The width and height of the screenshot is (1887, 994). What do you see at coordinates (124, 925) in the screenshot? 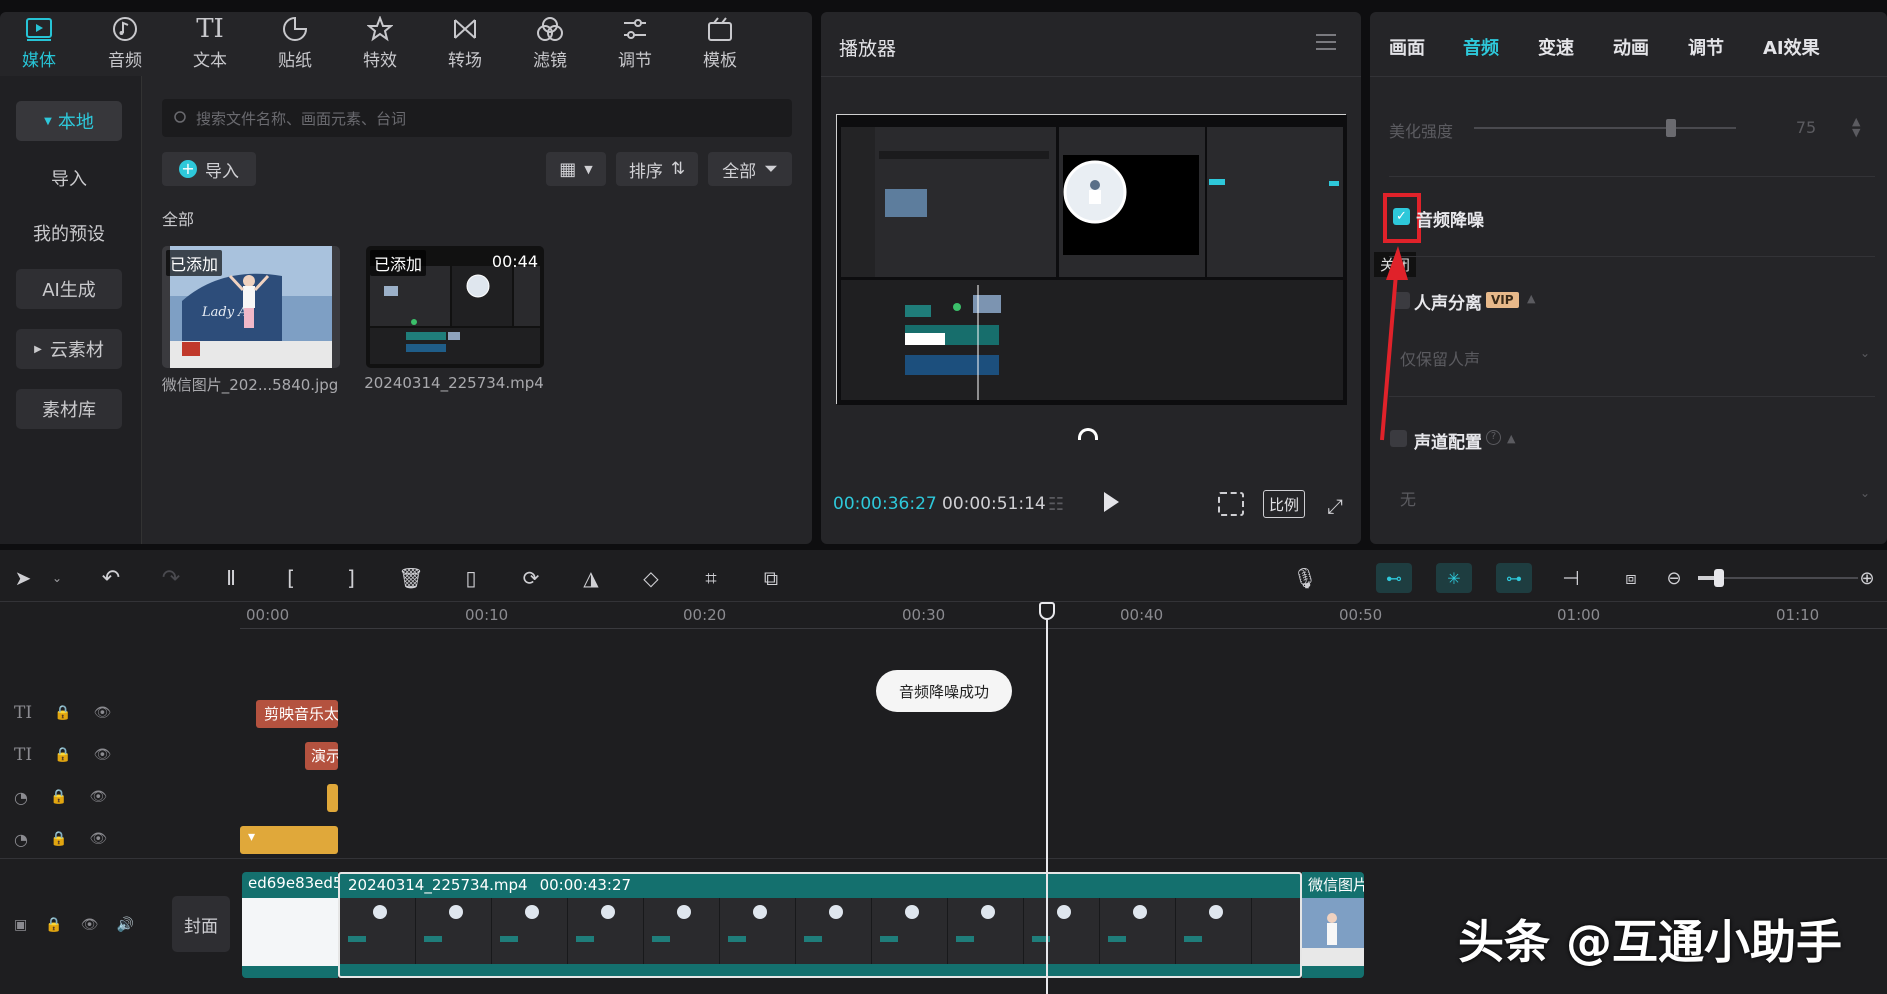
I see `speaker-icon: 🔊` at bounding box center [124, 925].